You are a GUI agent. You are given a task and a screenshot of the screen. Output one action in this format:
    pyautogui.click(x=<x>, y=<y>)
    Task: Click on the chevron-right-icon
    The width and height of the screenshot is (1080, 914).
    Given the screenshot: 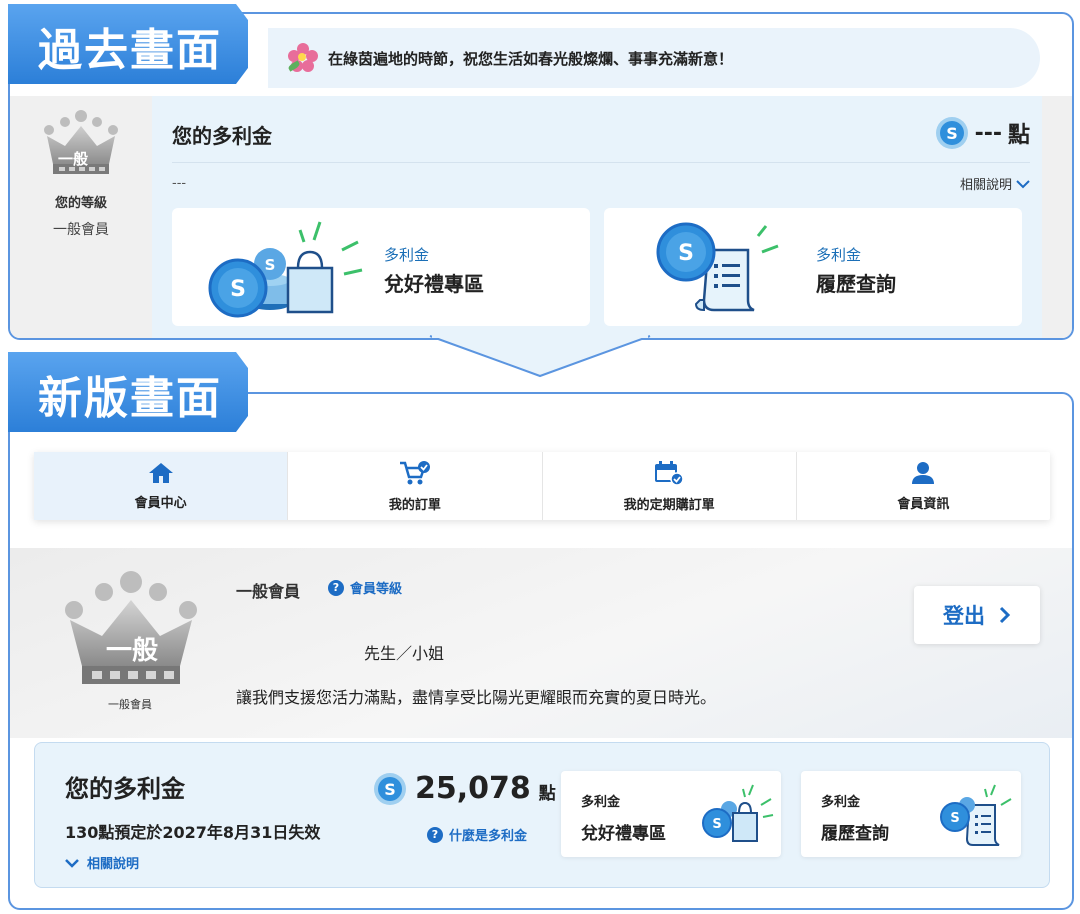 What is the action you would take?
    pyautogui.click(x=1005, y=615)
    